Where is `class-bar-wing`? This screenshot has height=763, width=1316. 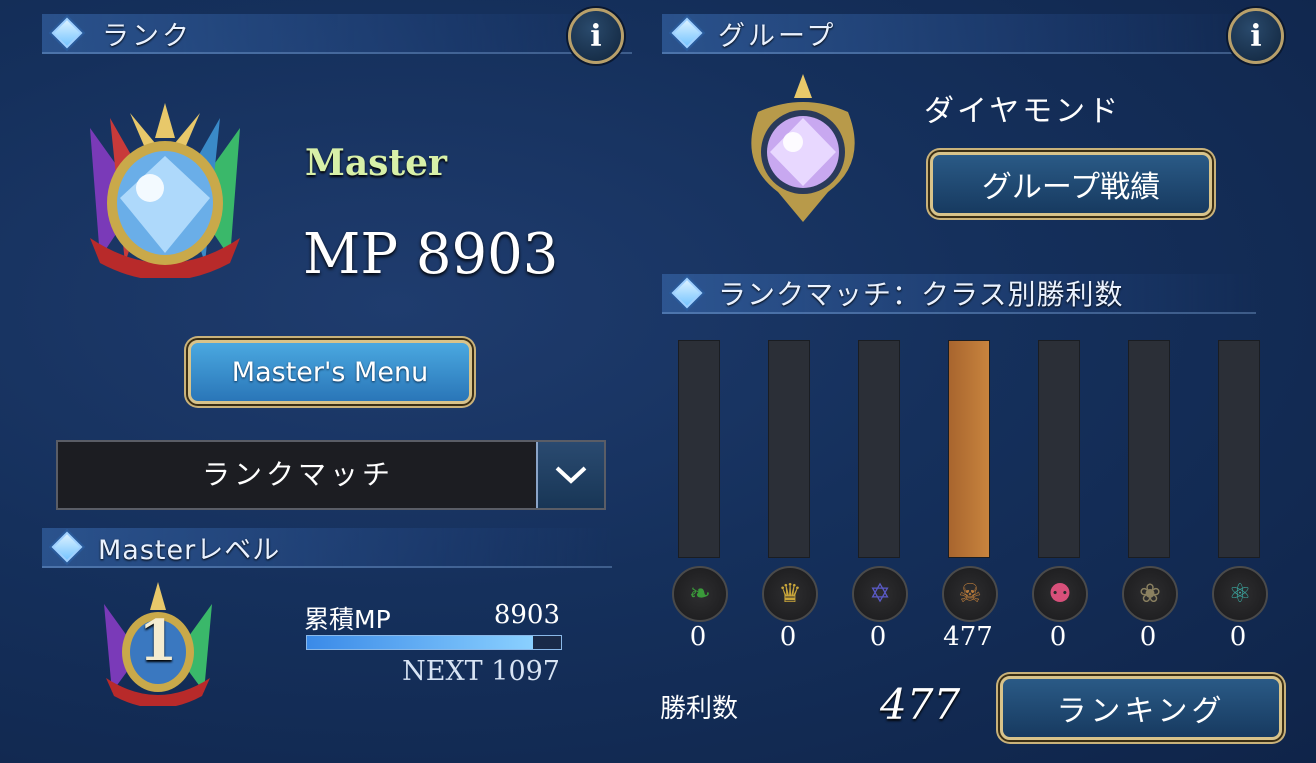 class-bar-wing is located at coordinates (1149, 449).